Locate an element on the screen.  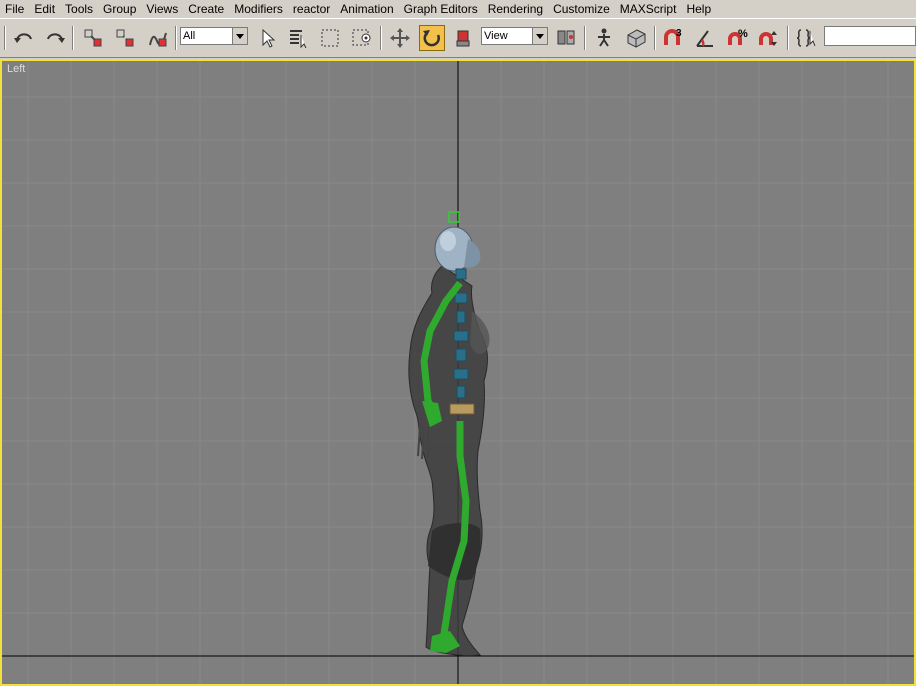
unlink-selection-icon is located at coordinates (125, 38).